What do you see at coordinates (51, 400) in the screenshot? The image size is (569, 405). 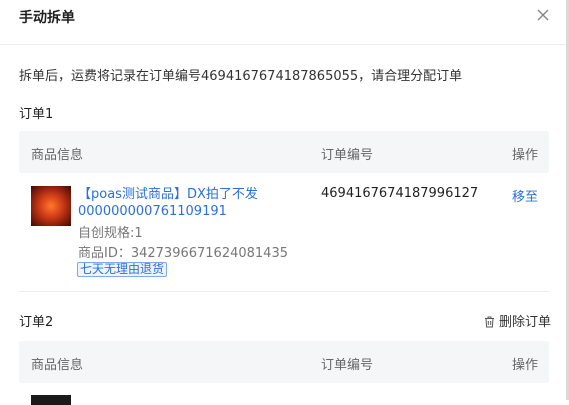 I see `product-thumbnail-partial` at bounding box center [51, 400].